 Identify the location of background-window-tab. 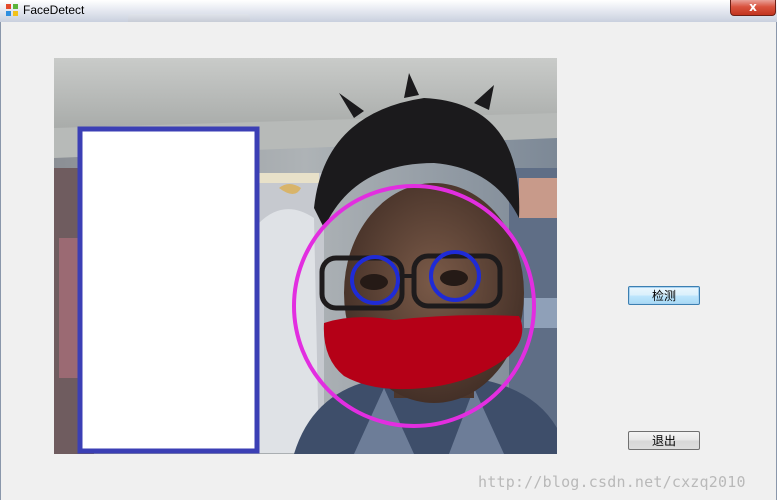
(189, 18).